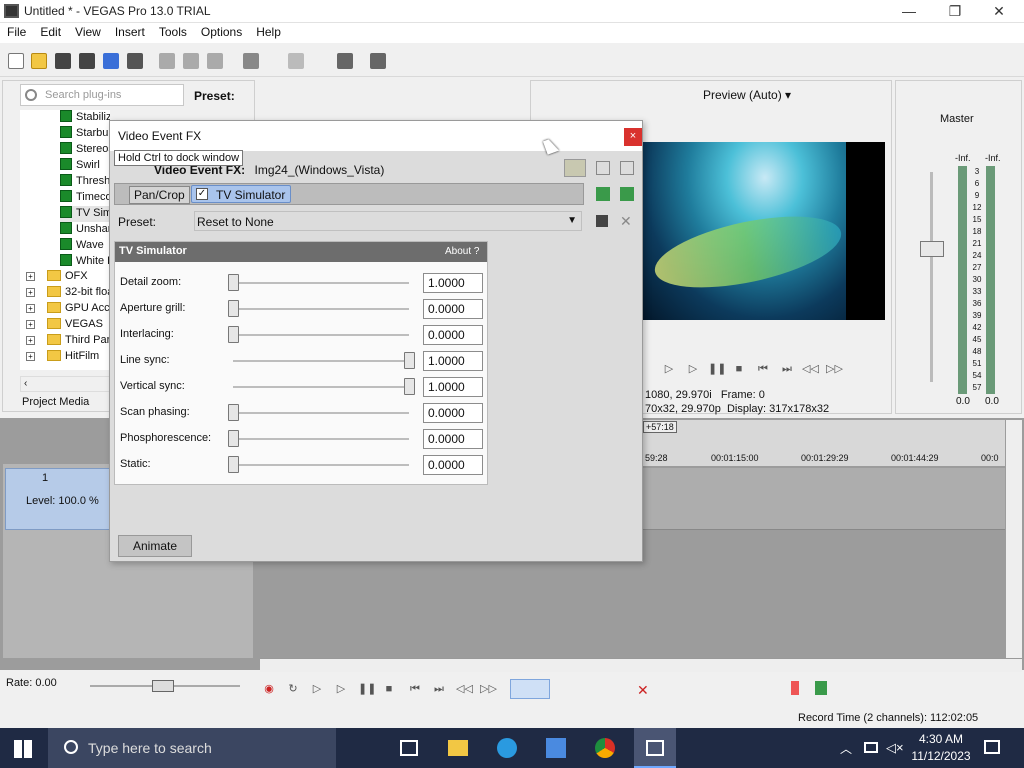 The image size is (1024, 768). I want to click on vegas-taskbar-icon, so click(655, 748).